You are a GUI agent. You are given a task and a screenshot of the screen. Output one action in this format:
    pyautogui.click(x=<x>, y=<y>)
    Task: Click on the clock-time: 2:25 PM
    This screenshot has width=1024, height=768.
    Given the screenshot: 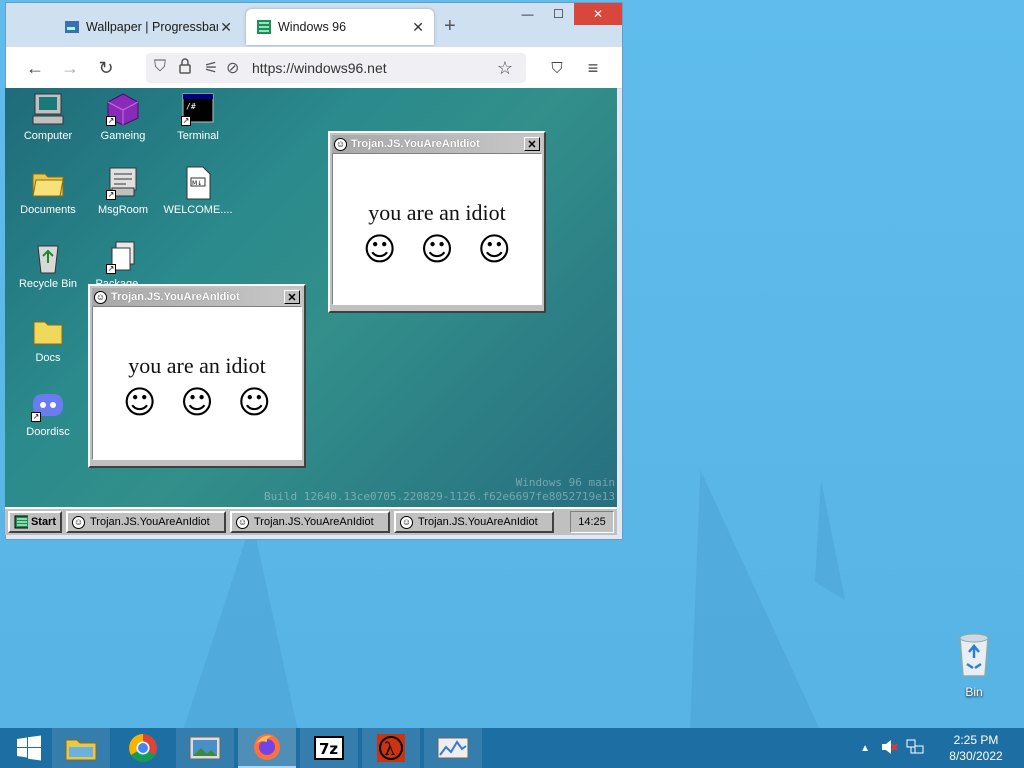 What is the action you would take?
    pyautogui.click(x=976, y=740)
    